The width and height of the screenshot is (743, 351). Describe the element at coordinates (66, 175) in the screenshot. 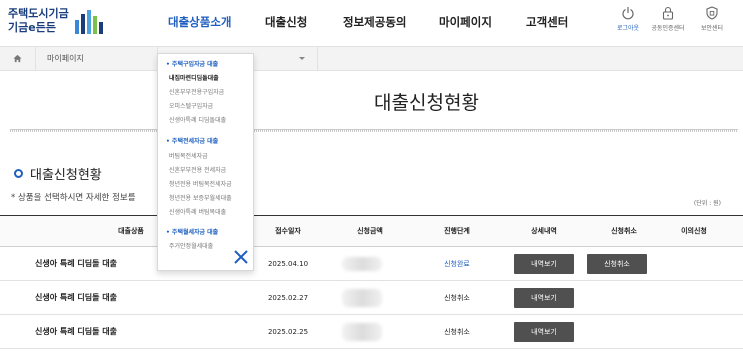

I see `section-title-text: 대출신청현황` at that location.